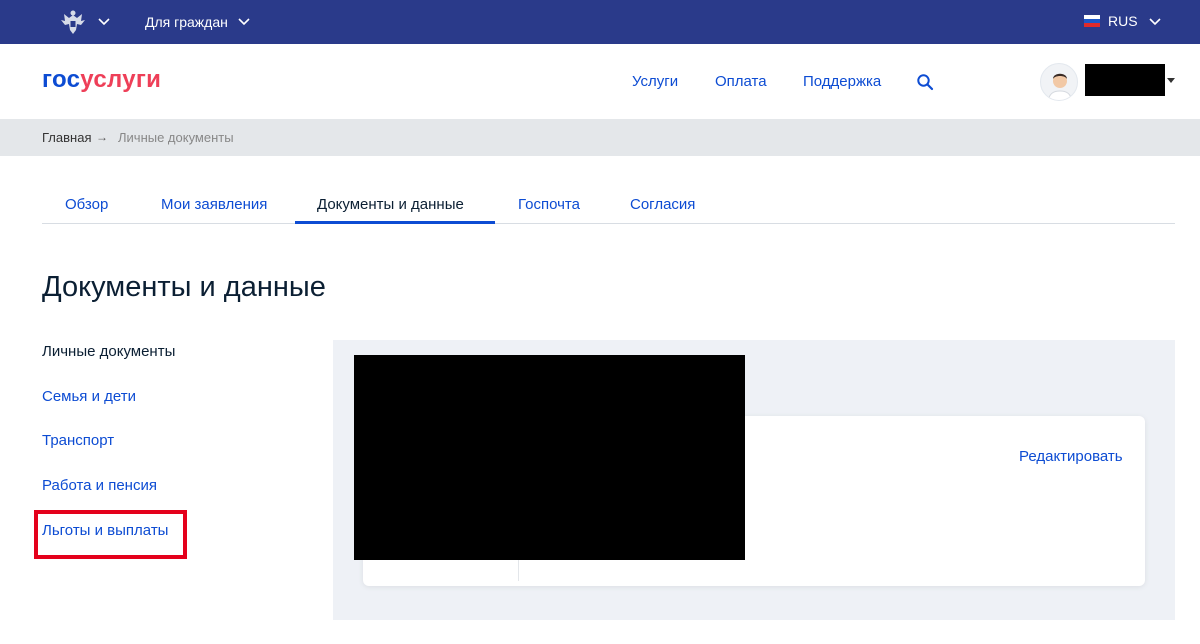 This screenshot has height=644, width=1200. I want to click on audience-selector: Для граждан, so click(186, 22).